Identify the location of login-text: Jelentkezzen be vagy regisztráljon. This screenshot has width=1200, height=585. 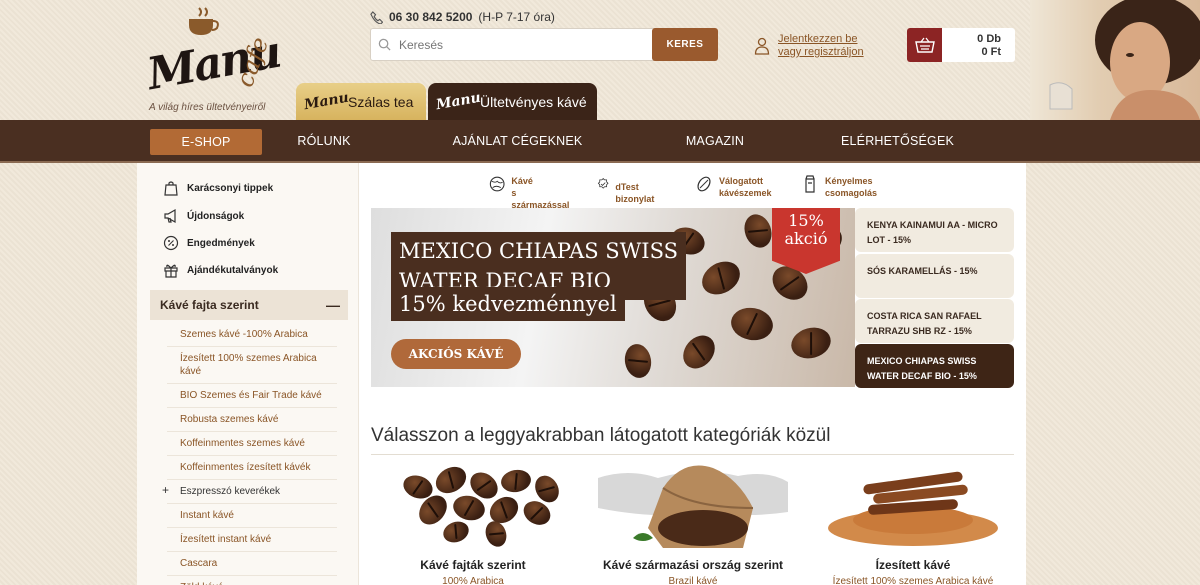
(821, 46).